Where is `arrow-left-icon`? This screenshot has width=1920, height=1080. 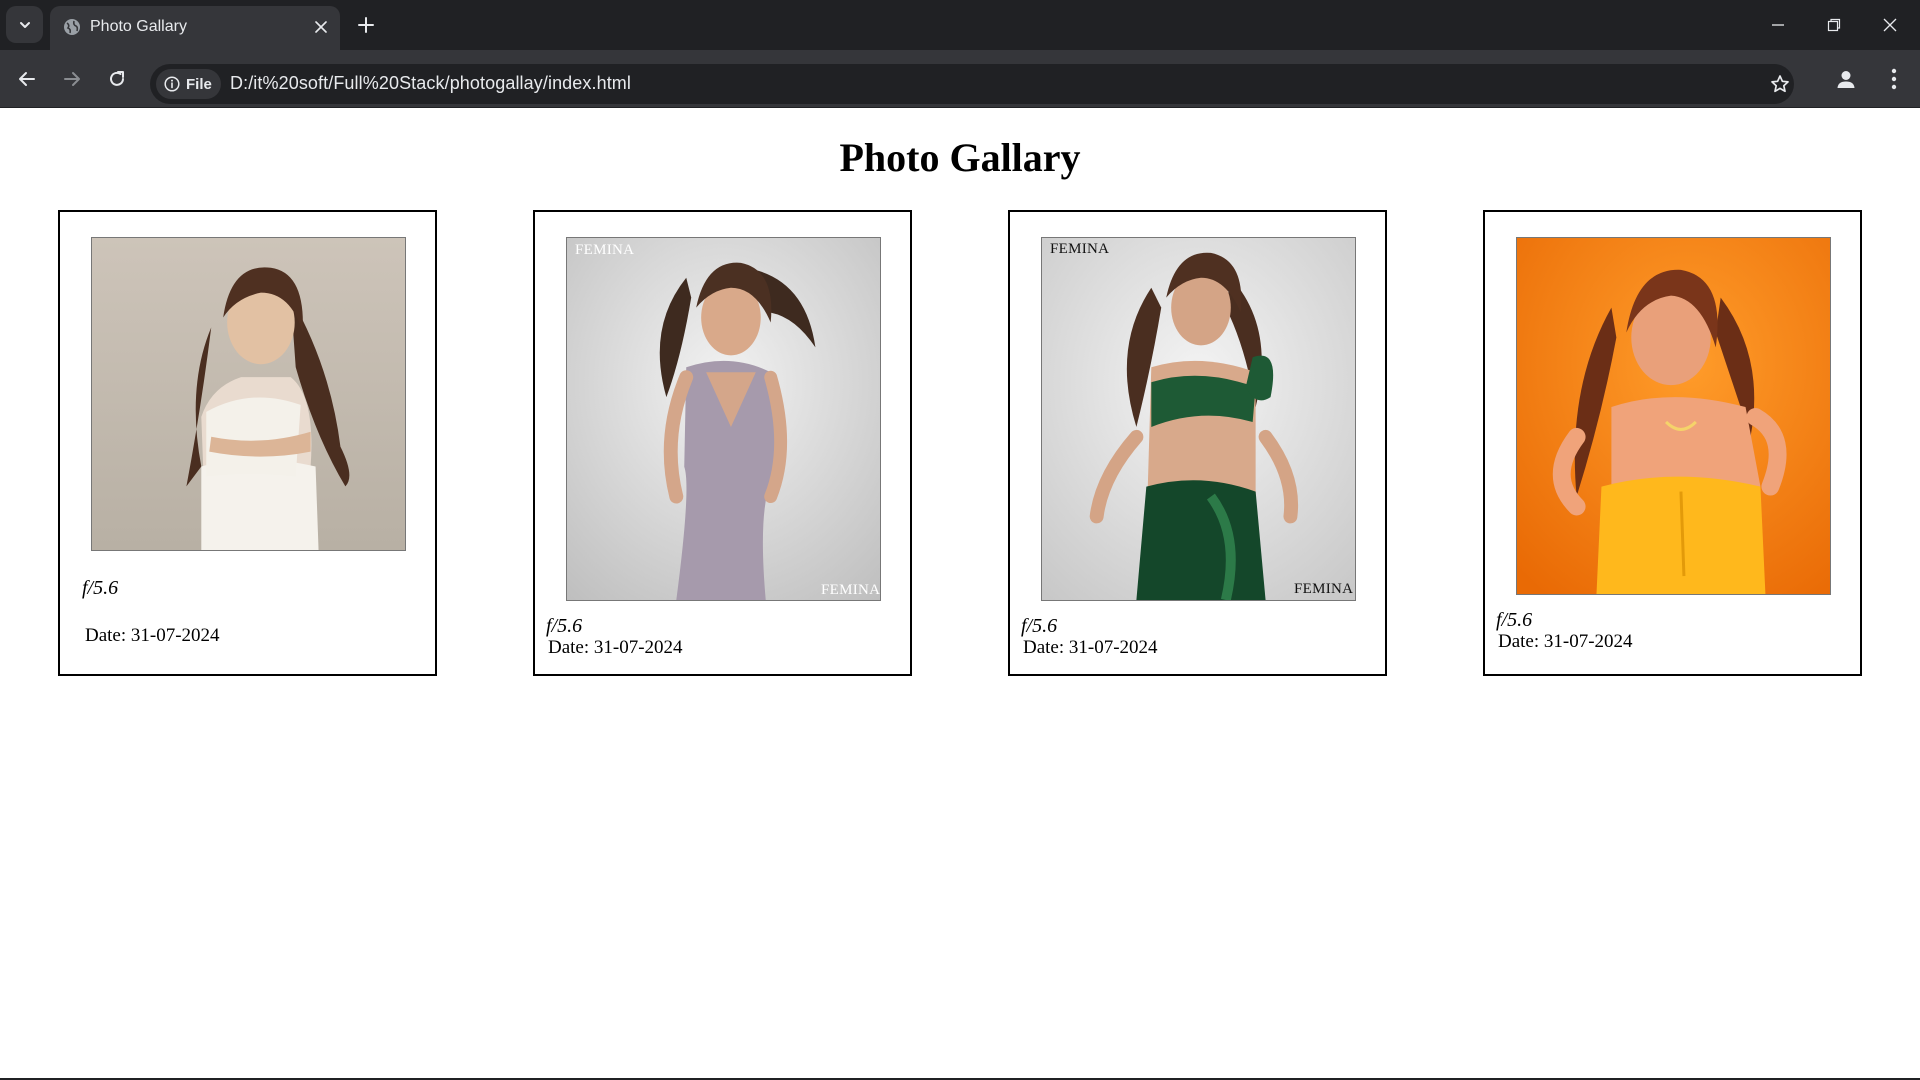
arrow-left-icon is located at coordinates (27, 79).